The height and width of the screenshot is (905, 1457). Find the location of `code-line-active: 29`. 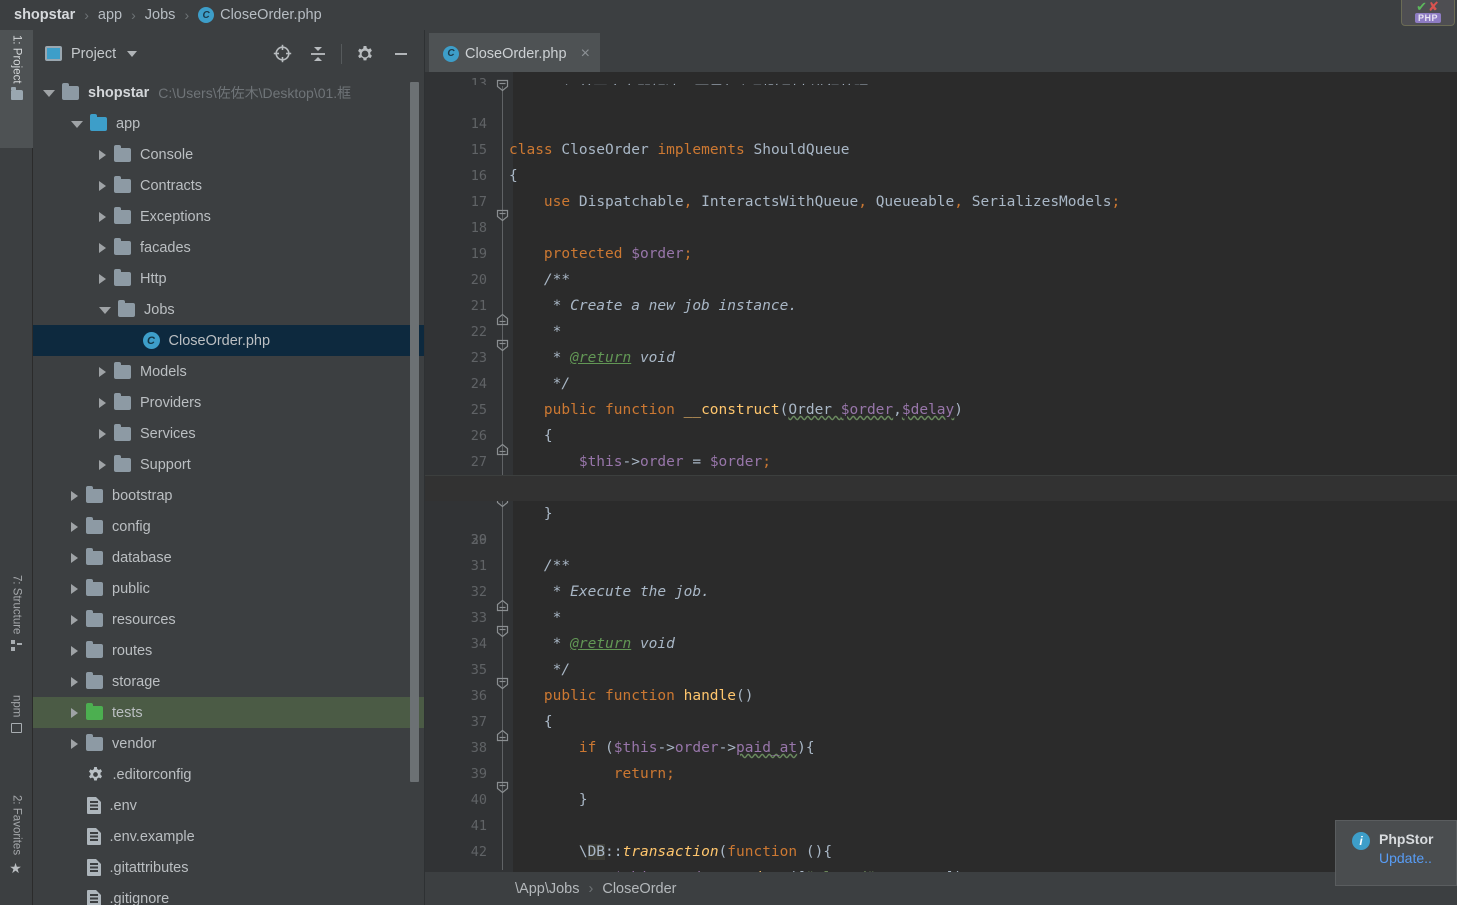

code-line-active: 29 is located at coordinates (941, 511).